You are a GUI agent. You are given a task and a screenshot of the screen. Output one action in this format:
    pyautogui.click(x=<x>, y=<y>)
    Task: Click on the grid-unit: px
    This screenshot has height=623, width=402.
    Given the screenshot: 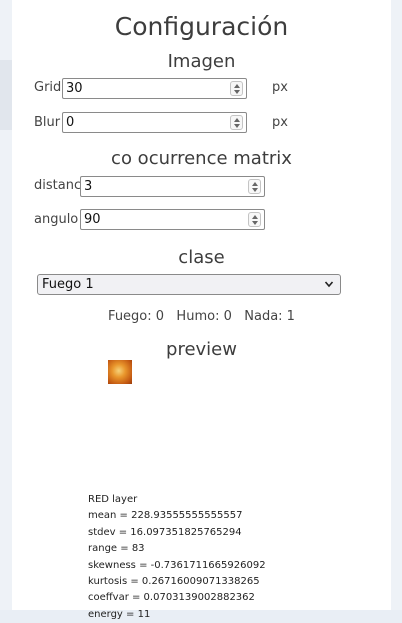 What is the action you would take?
    pyautogui.click(x=280, y=87)
    